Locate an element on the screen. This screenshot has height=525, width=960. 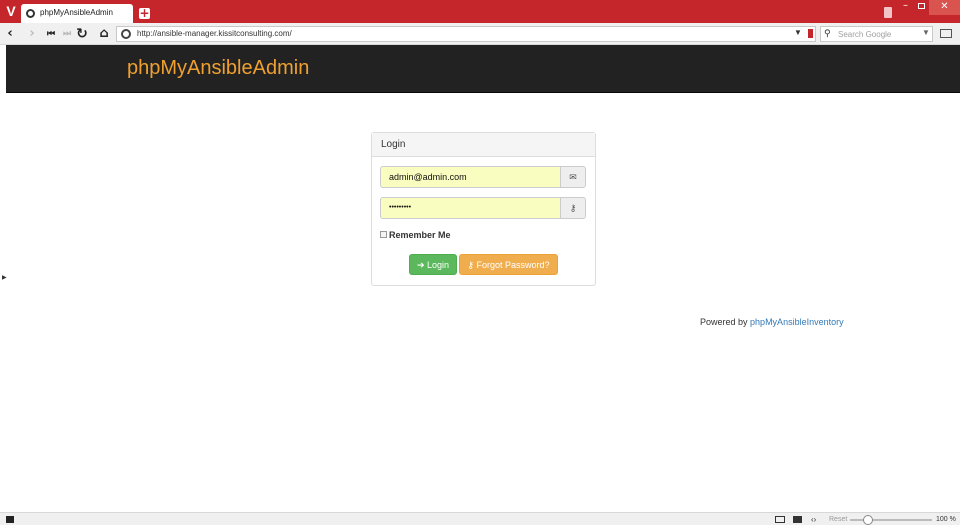
zoom-level: 100 % is located at coordinates (946, 519).